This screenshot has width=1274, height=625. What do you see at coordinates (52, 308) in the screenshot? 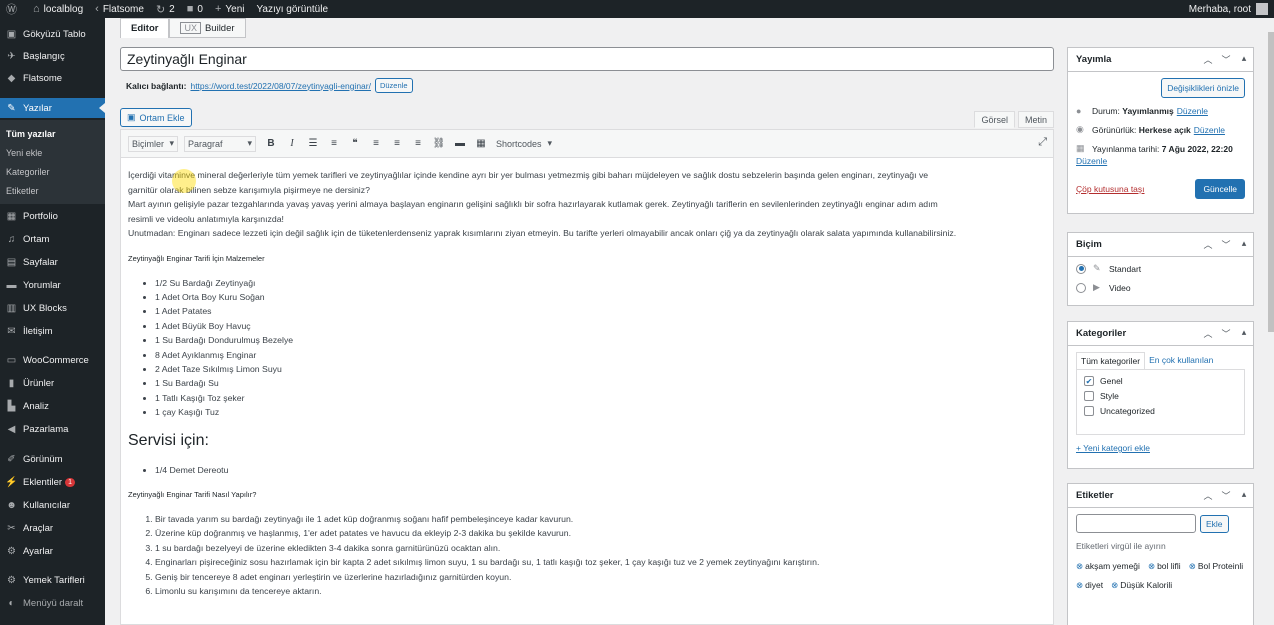
I see `menu-item-ux-blocks: ▥ UX Blocks` at bounding box center [52, 308].